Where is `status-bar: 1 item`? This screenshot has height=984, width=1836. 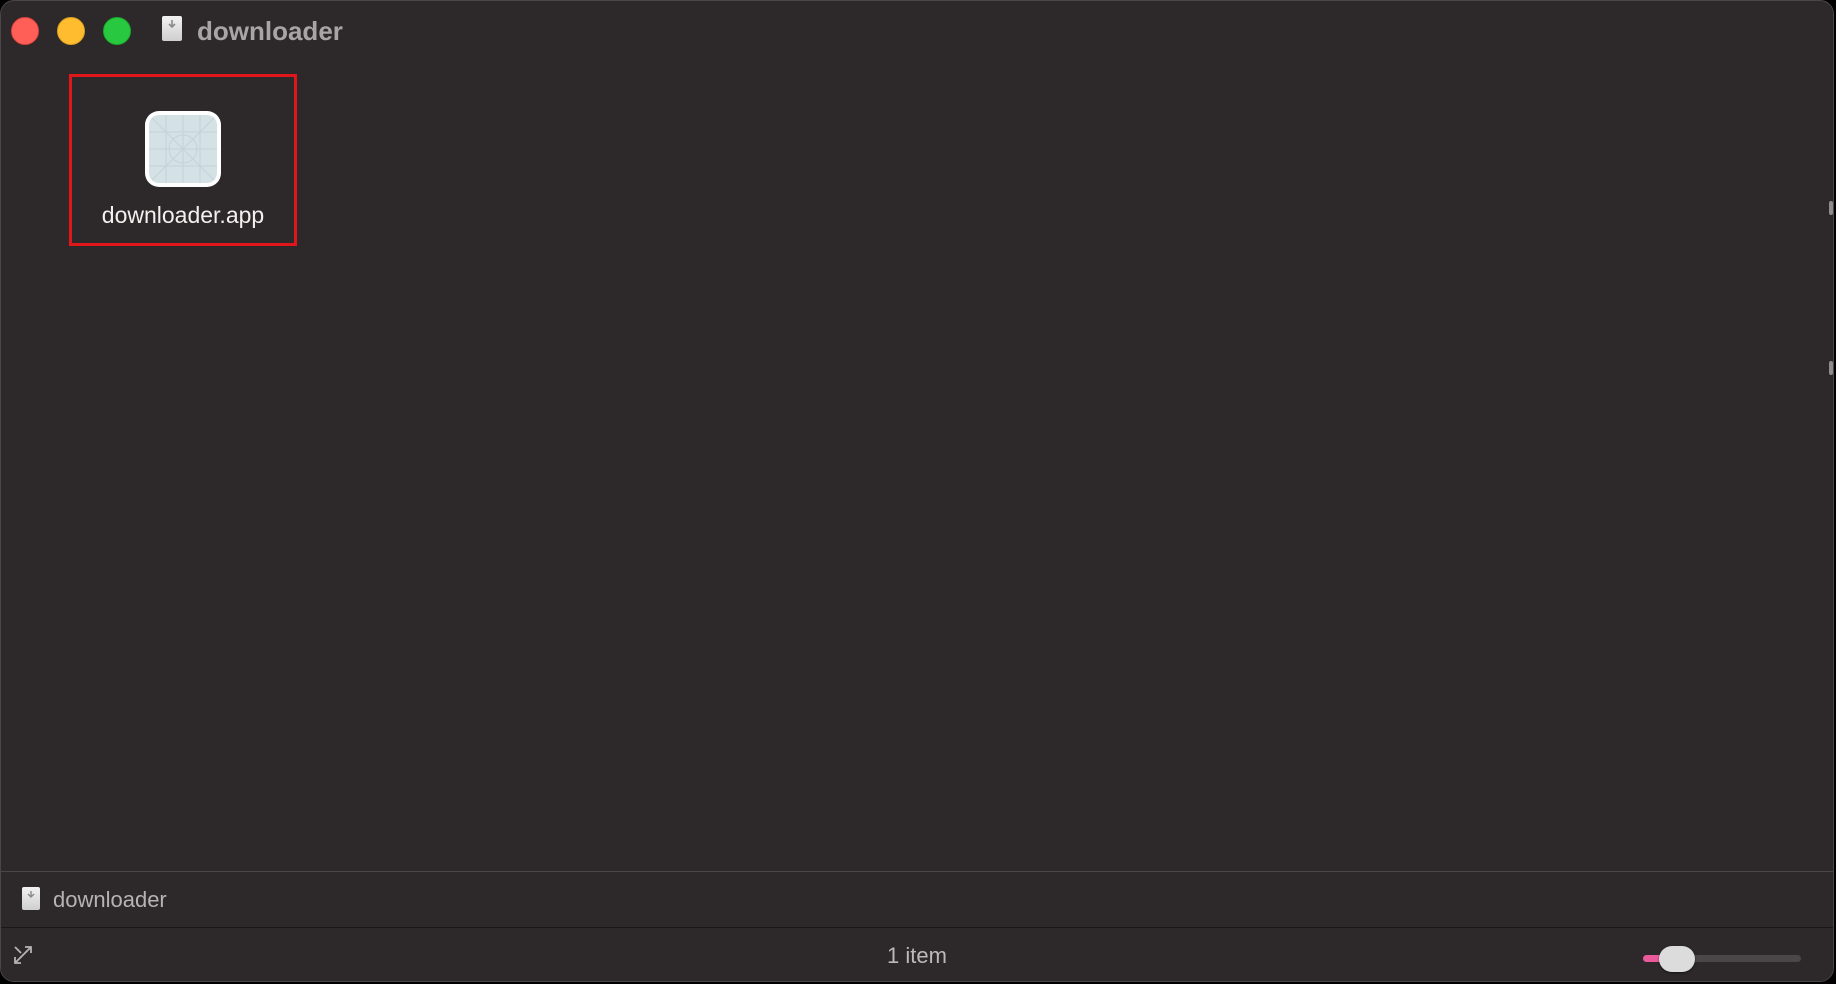 status-bar: 1 item is located at coordinates (917, 954).